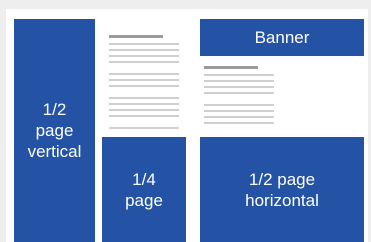 This screenshot has width=371, height=242. I want to click on banner-label: Banner, so click(282, 37).